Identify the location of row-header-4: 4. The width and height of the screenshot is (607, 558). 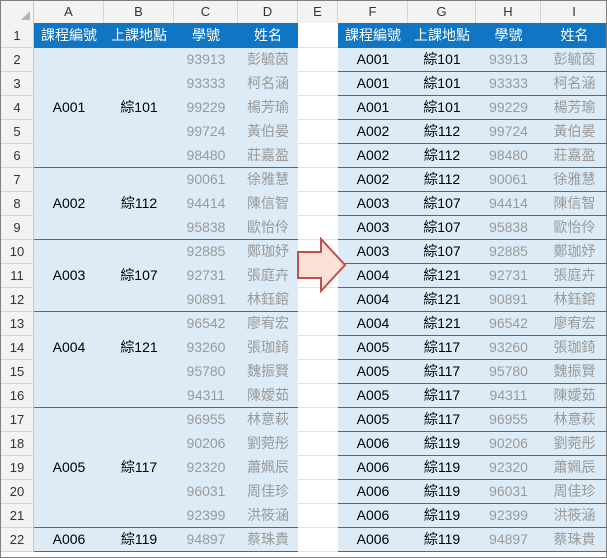
(17, 108).